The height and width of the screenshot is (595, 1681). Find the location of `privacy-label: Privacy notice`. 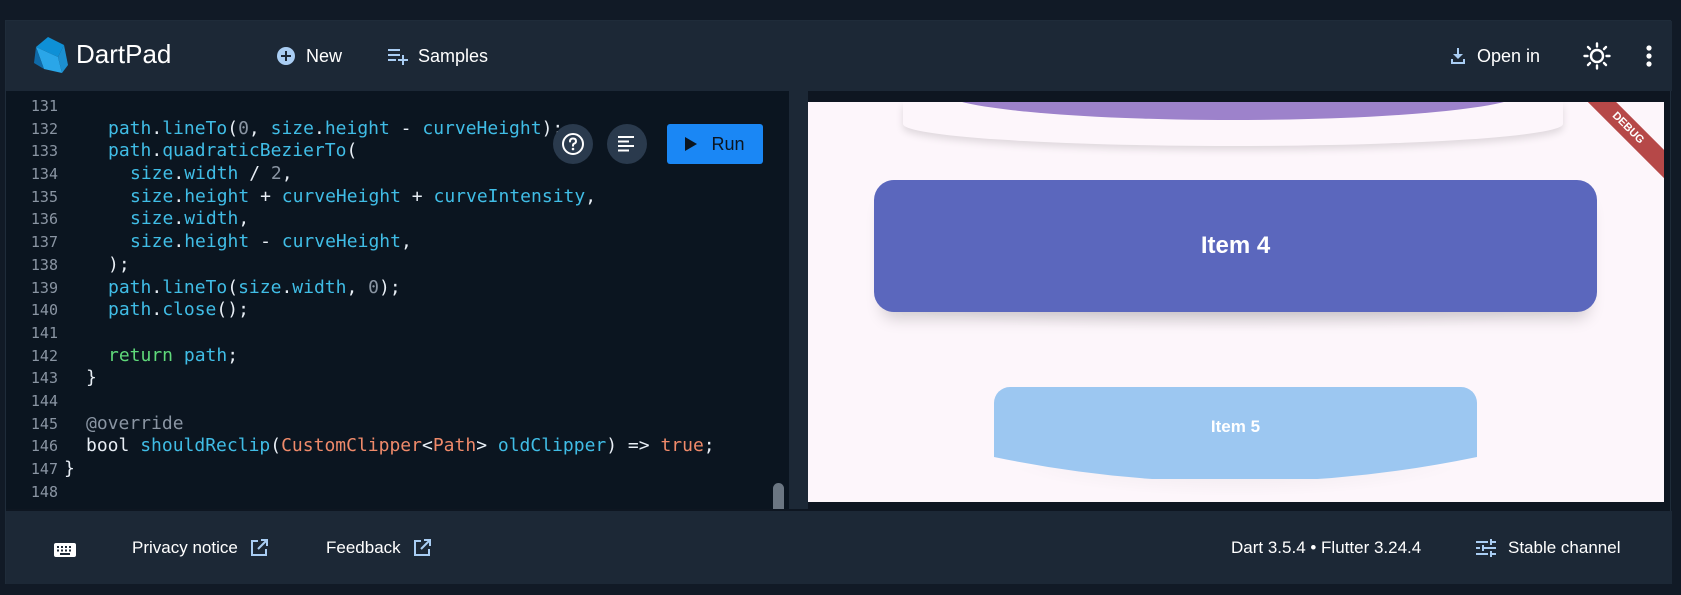

privacy-label: Privacy notice is located at coordinates (185, 547).